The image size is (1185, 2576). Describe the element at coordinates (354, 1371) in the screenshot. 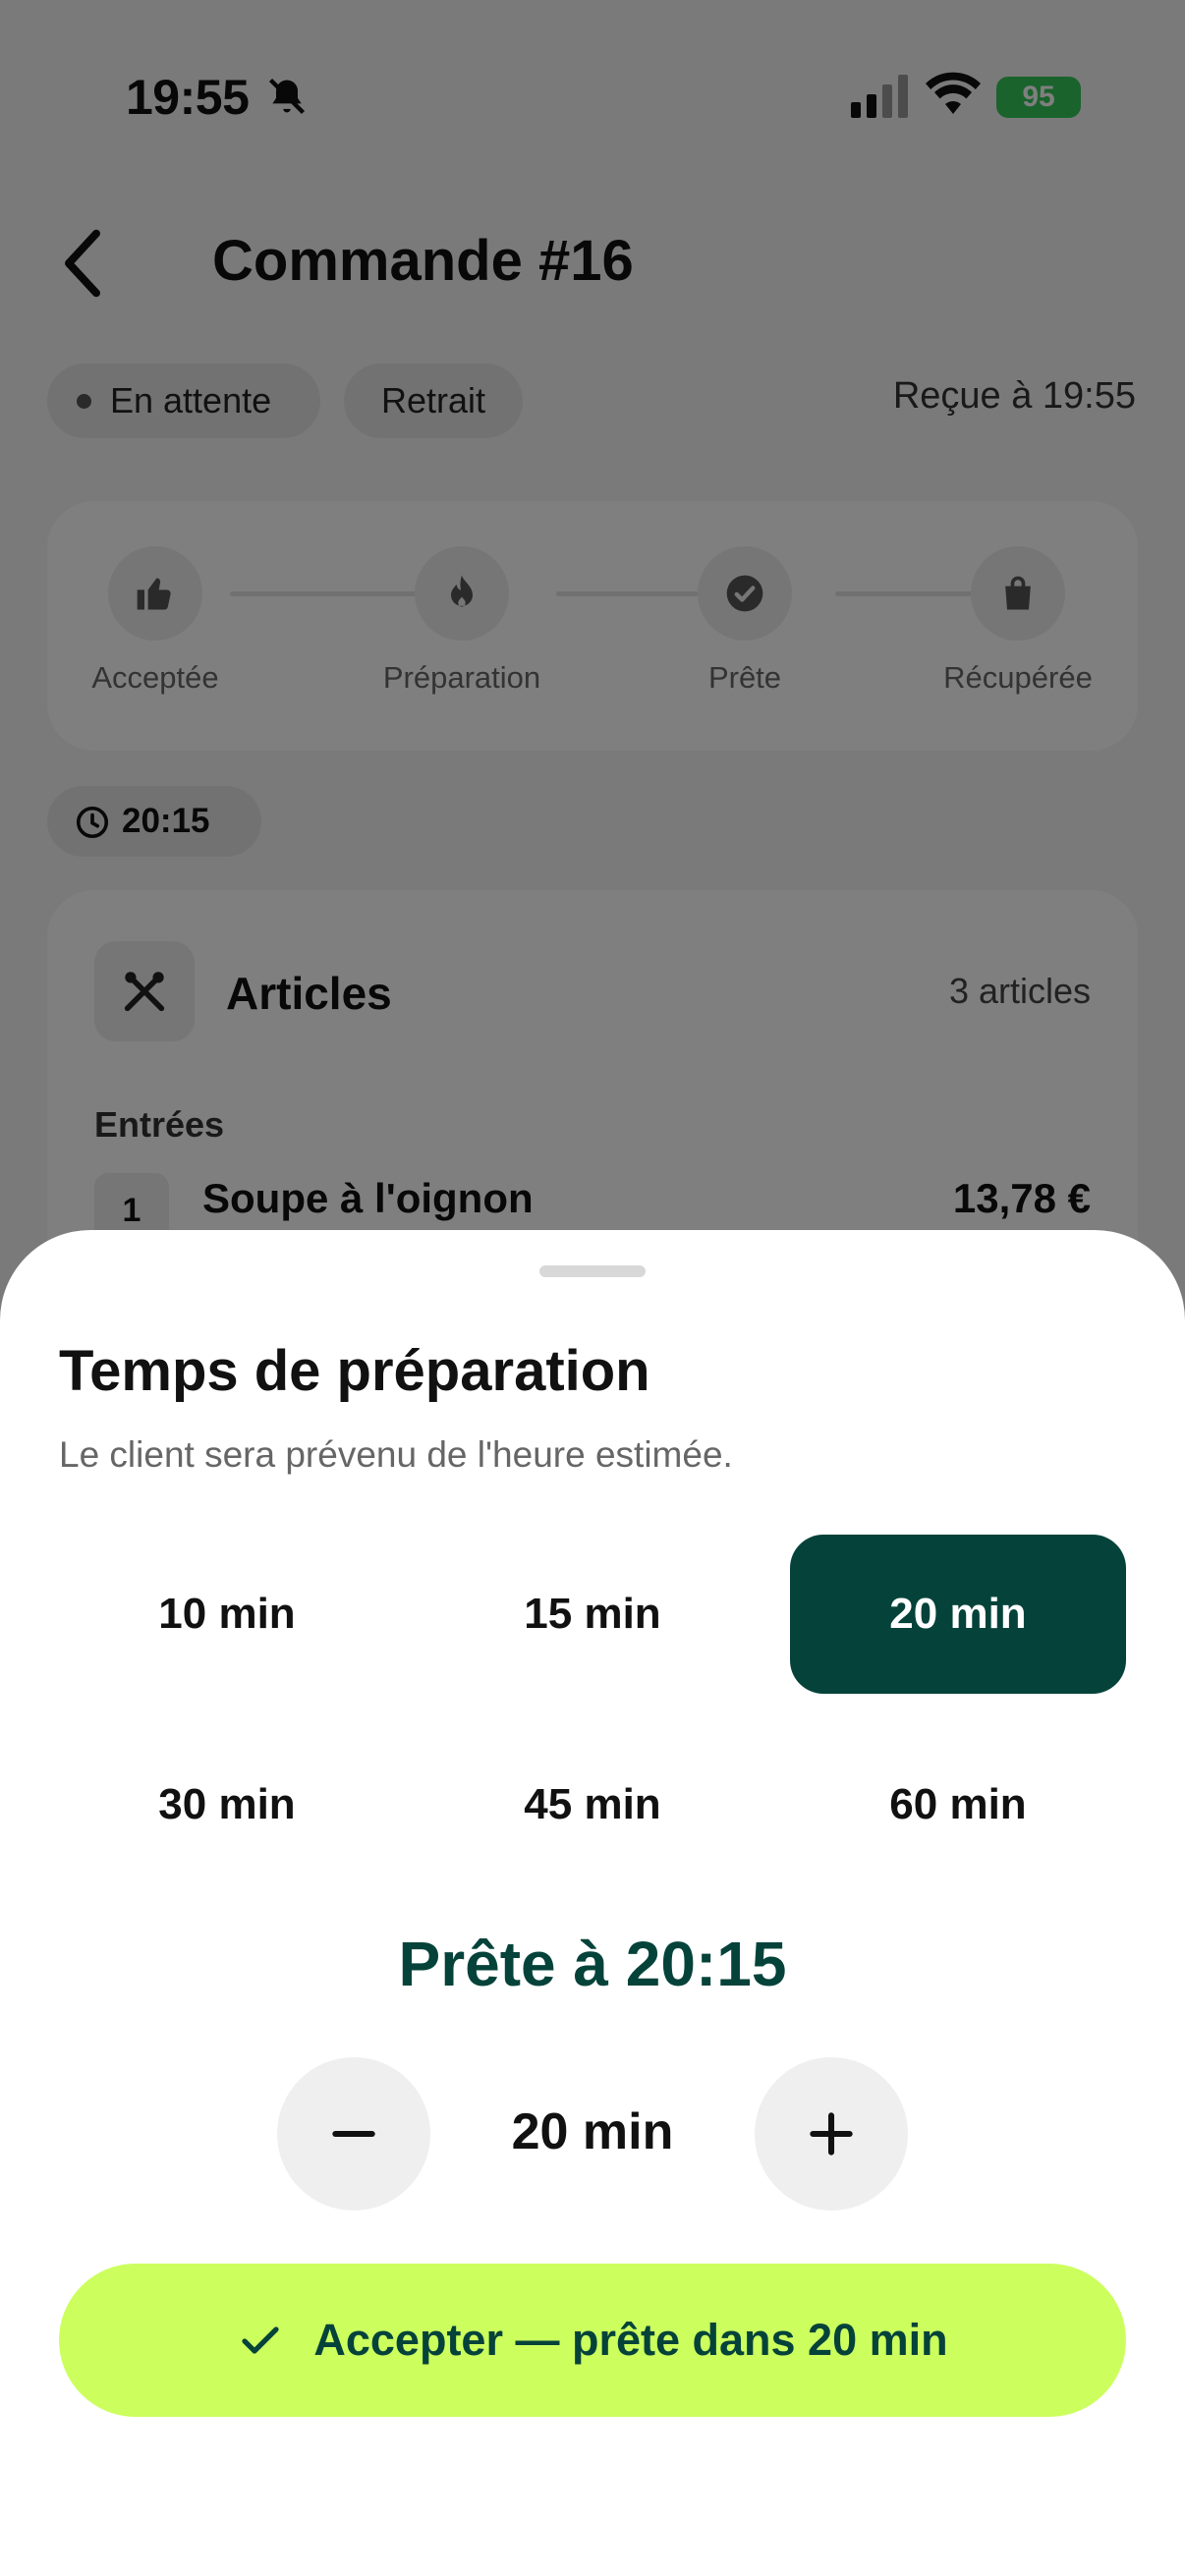

I see `sheet-title: Temps de préparation` at that location.